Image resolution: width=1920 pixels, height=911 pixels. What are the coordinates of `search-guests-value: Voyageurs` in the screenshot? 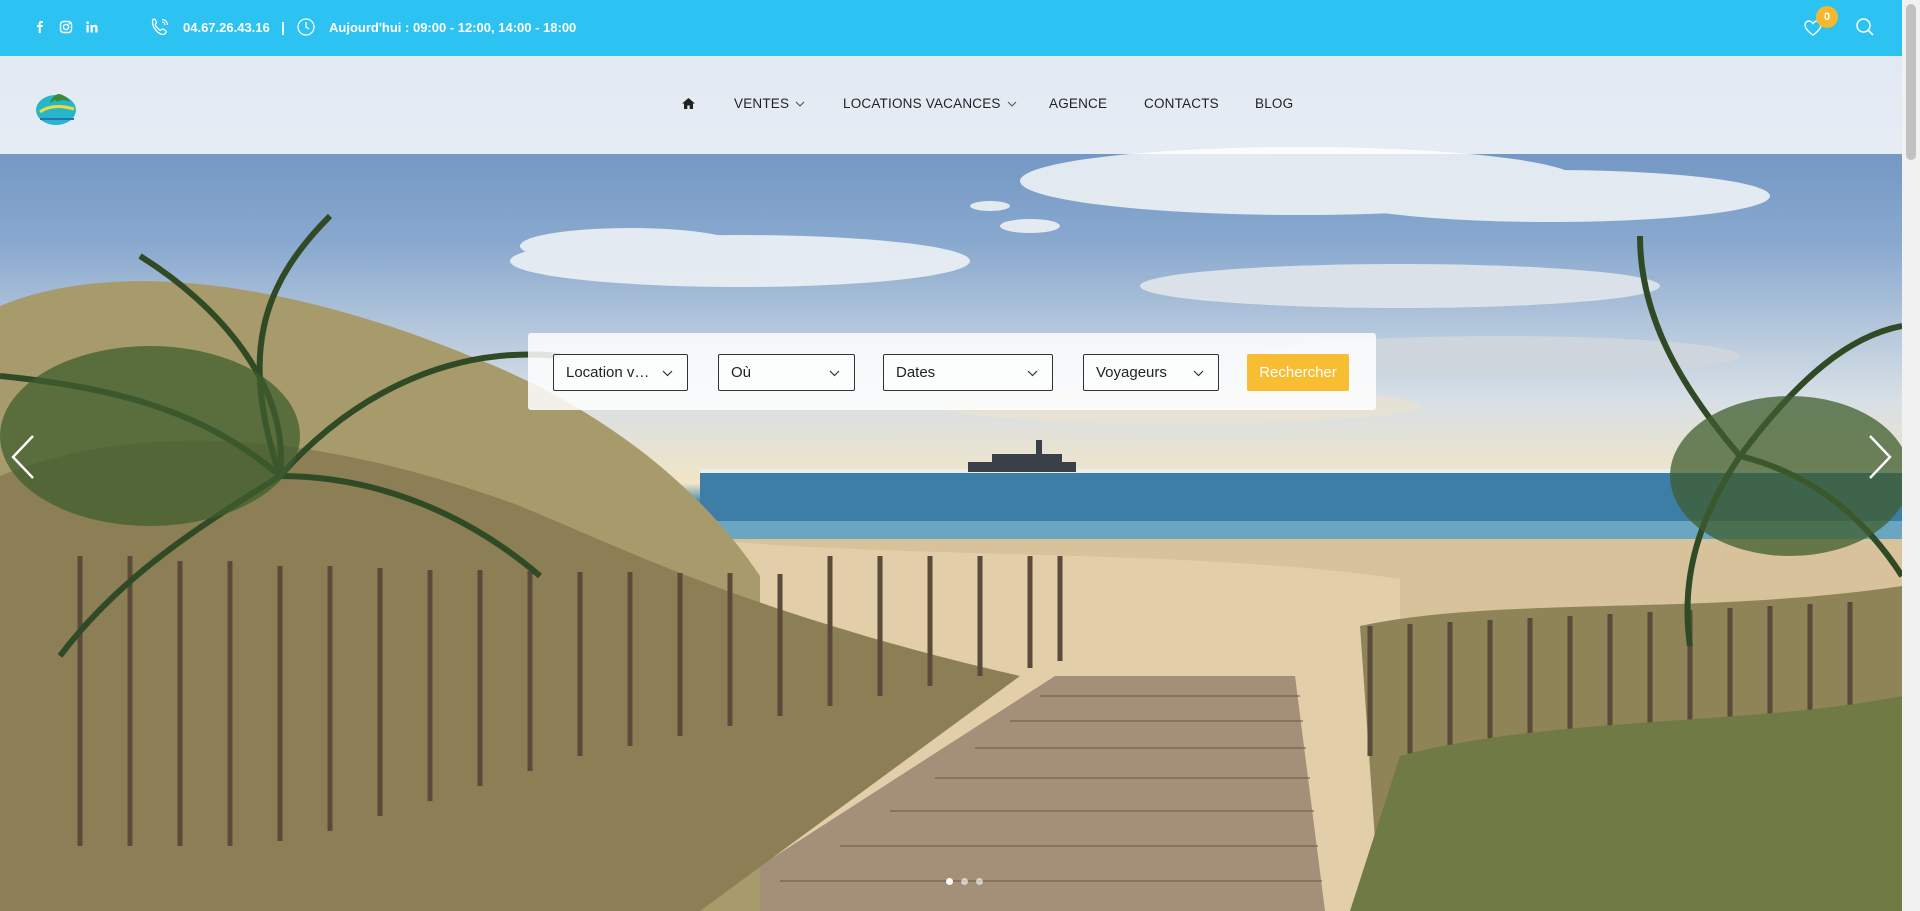 It's located at (1131, 372).